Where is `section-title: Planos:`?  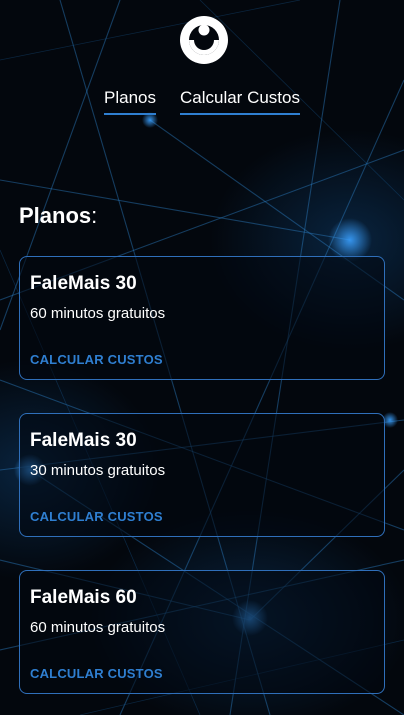
section-title: Planos: is located at coordinates (58, 216).